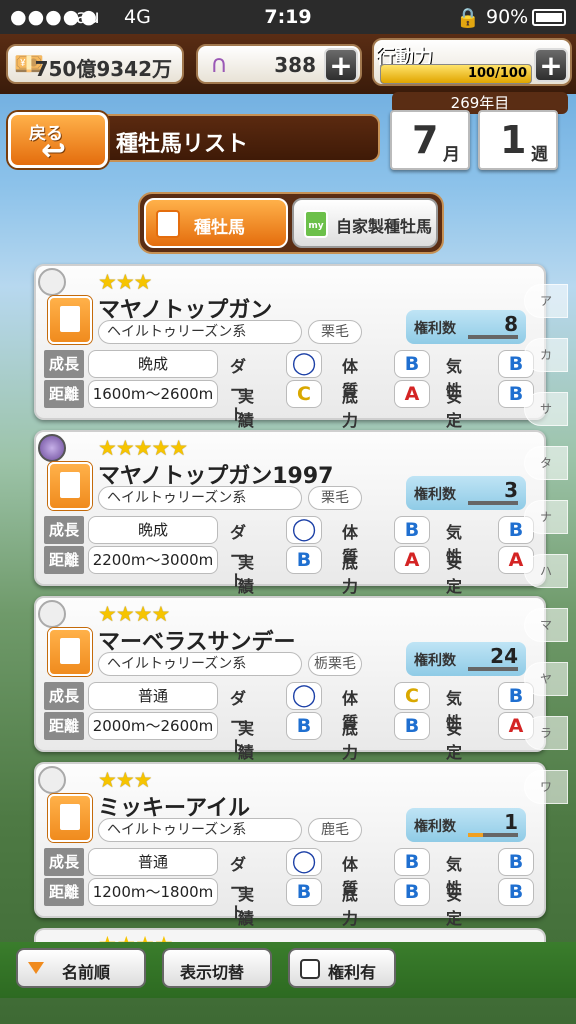 The height and width of the screenshot is (1024, 576). What do you see at coordinates (497, 73) in the screenshot?
I see `action-power-value: 100/100` at bounding box center [497, 73].